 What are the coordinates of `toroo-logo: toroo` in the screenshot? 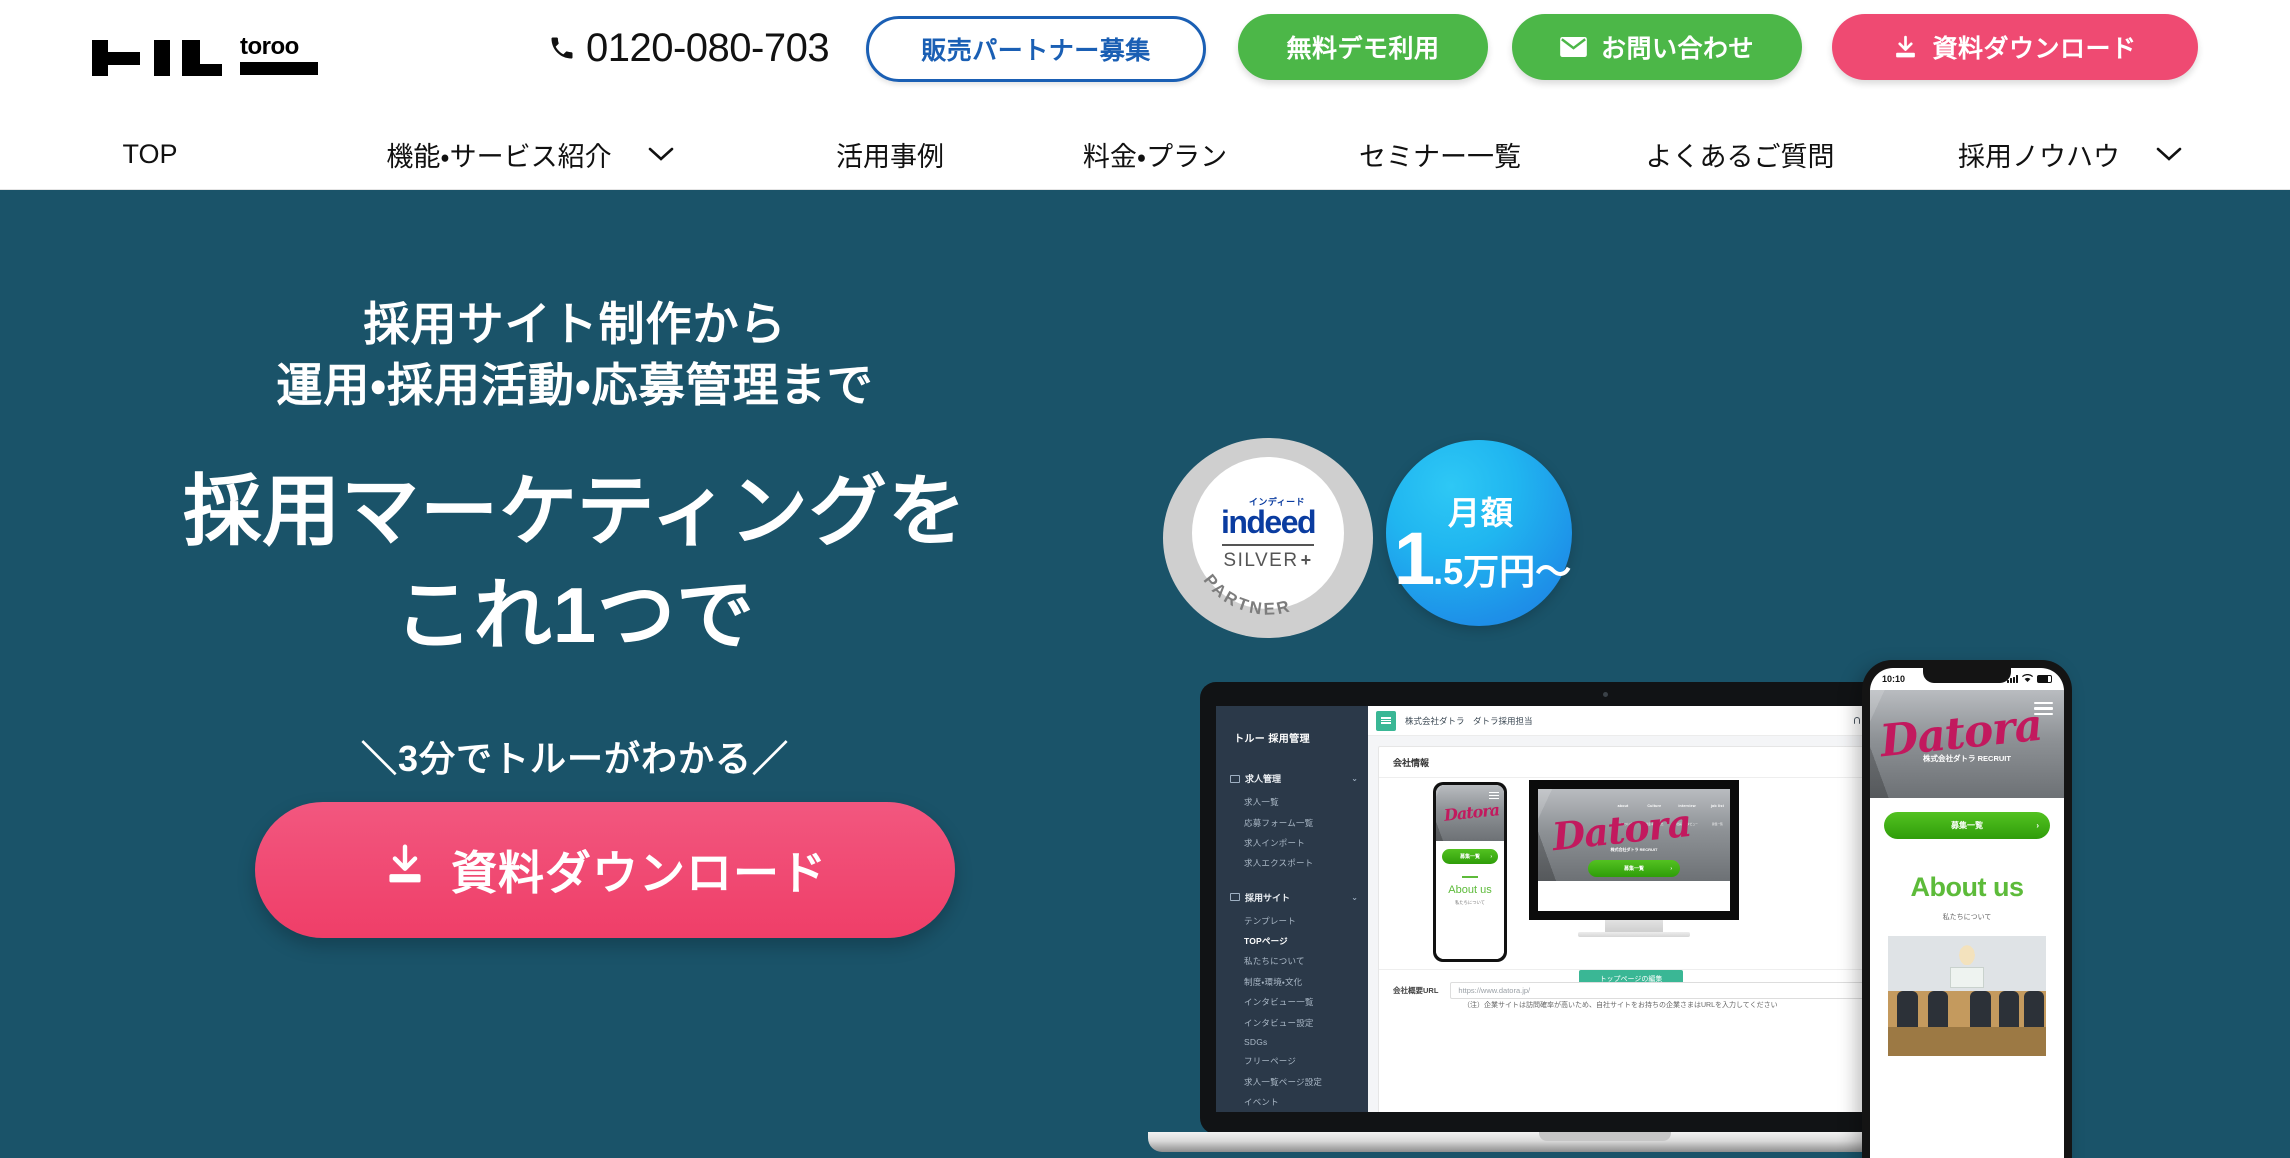 It's located at (232, 59).